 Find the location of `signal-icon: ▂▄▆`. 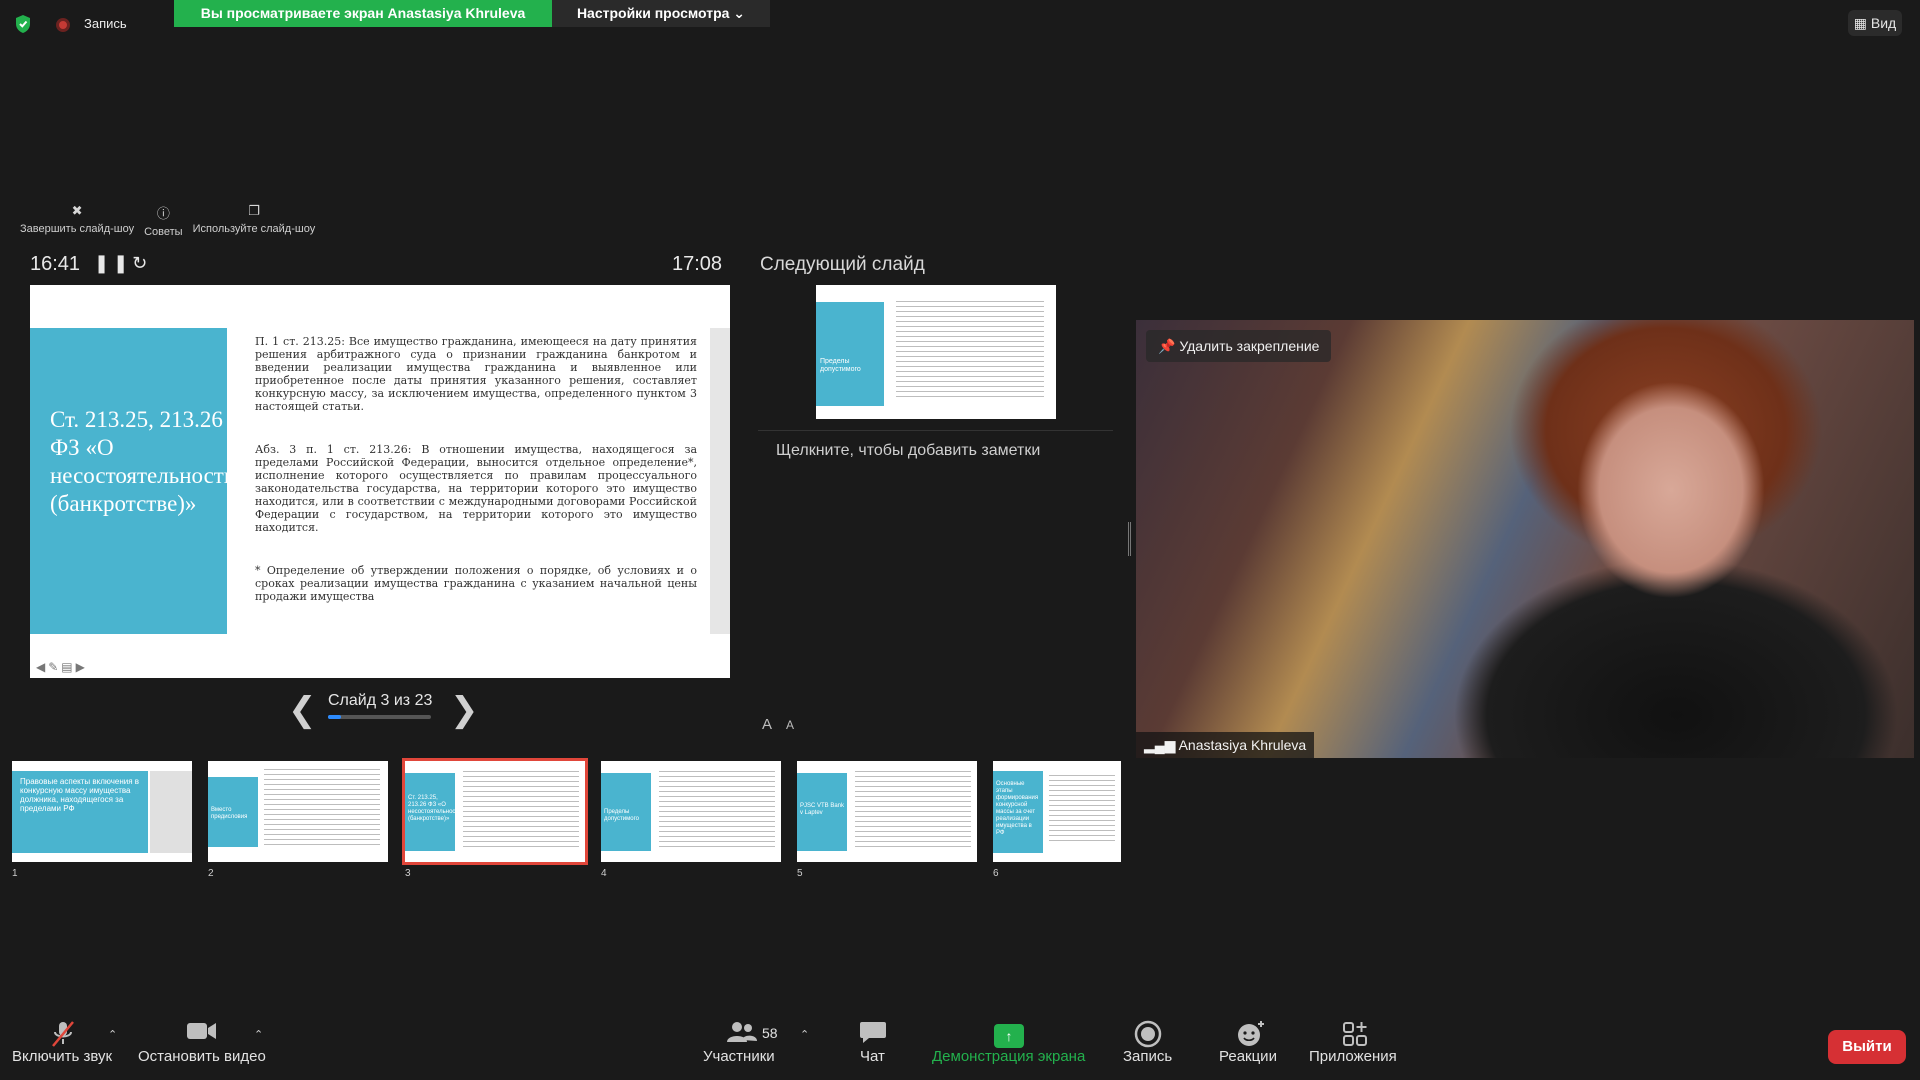

signal-icon: ▂▄▆ is located at coordinates (1160, 745).